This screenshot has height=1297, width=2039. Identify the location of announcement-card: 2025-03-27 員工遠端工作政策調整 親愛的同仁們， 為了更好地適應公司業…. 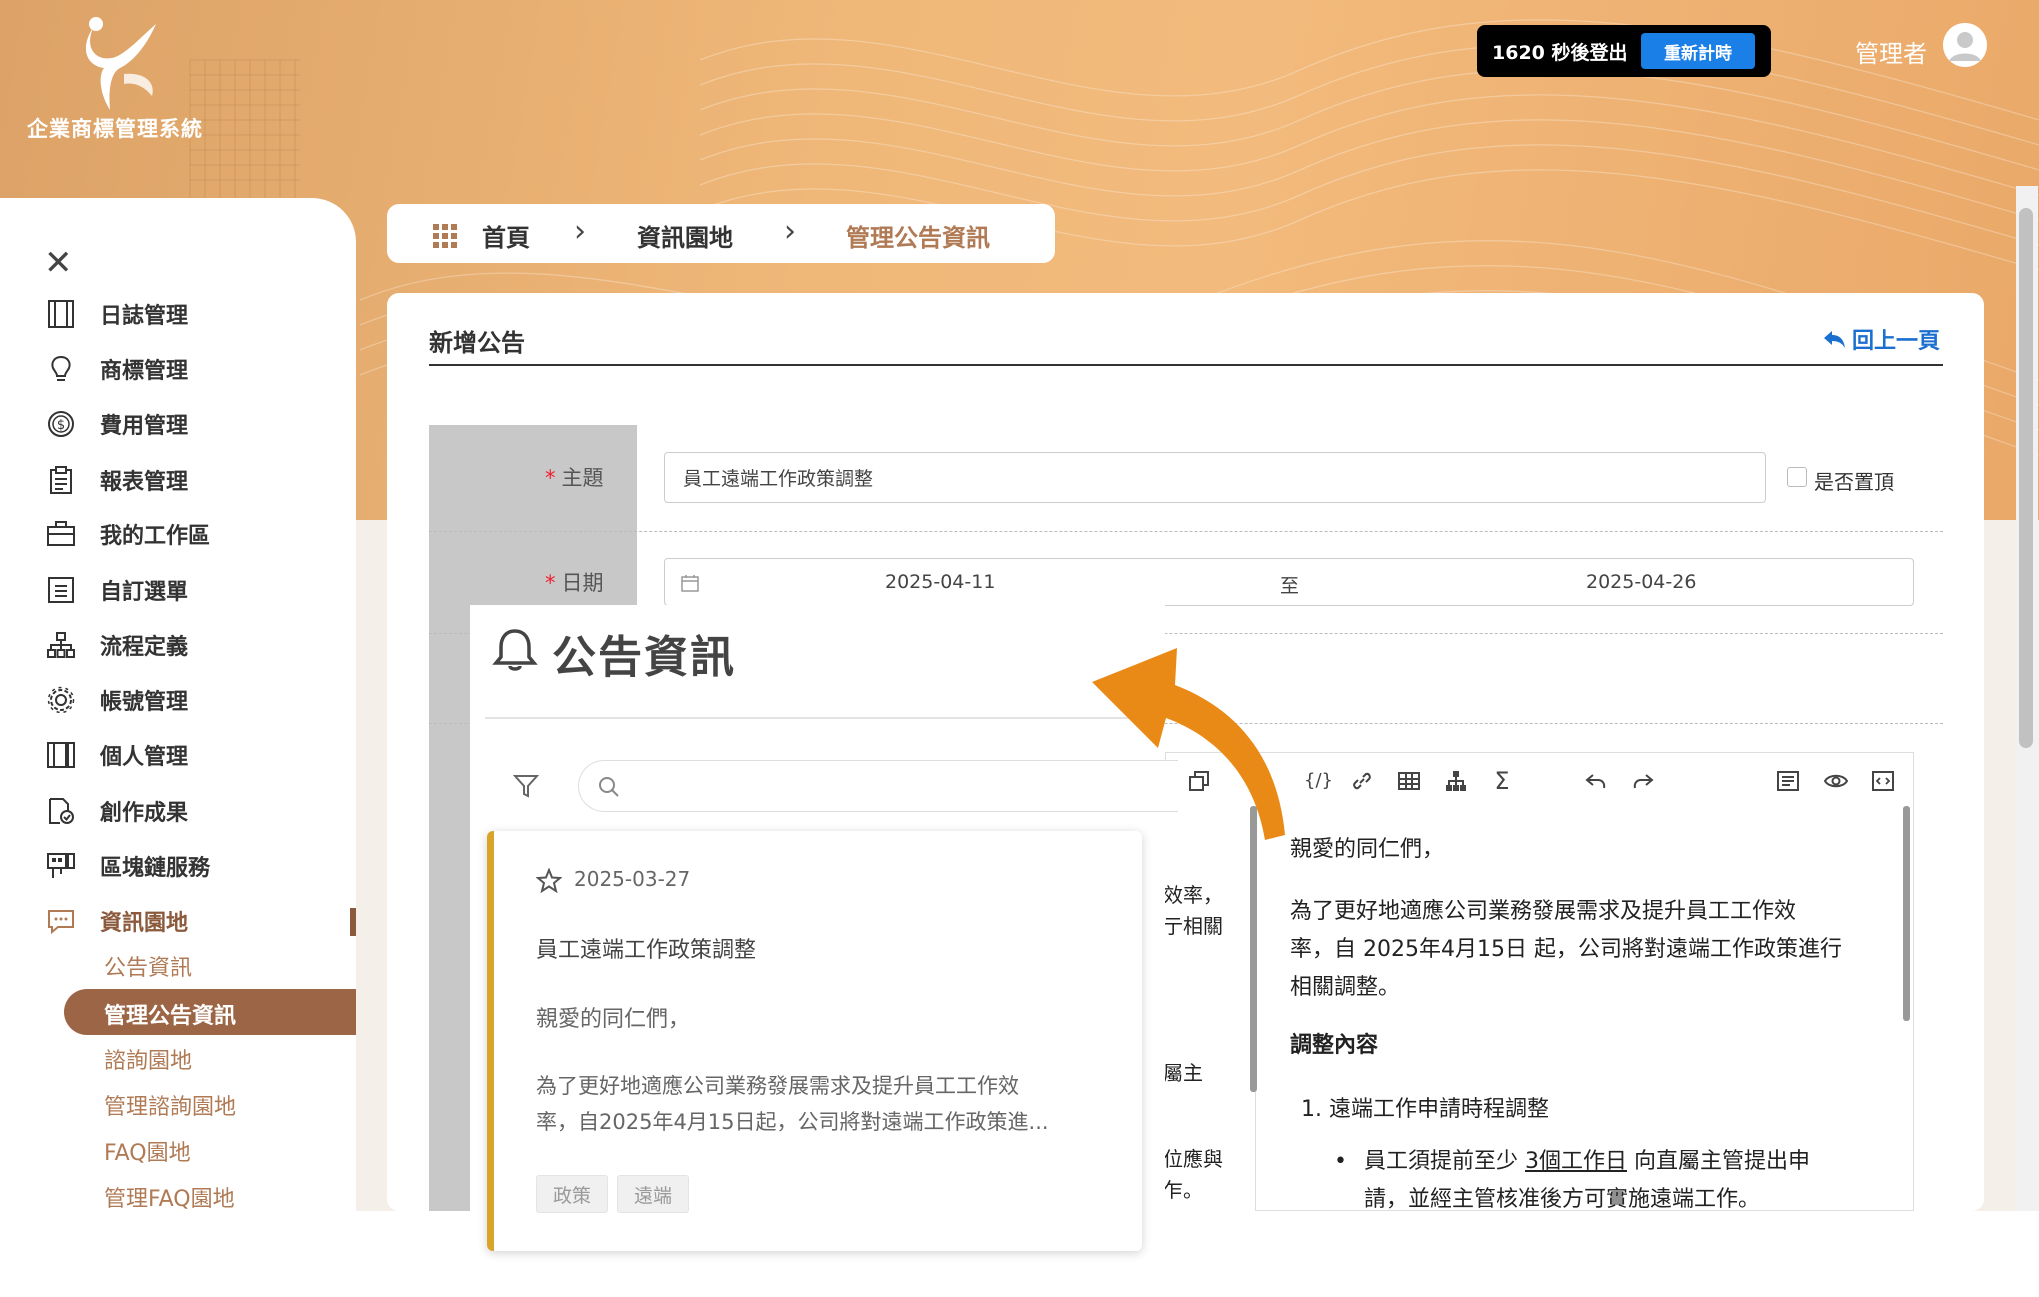
(814, 1041).